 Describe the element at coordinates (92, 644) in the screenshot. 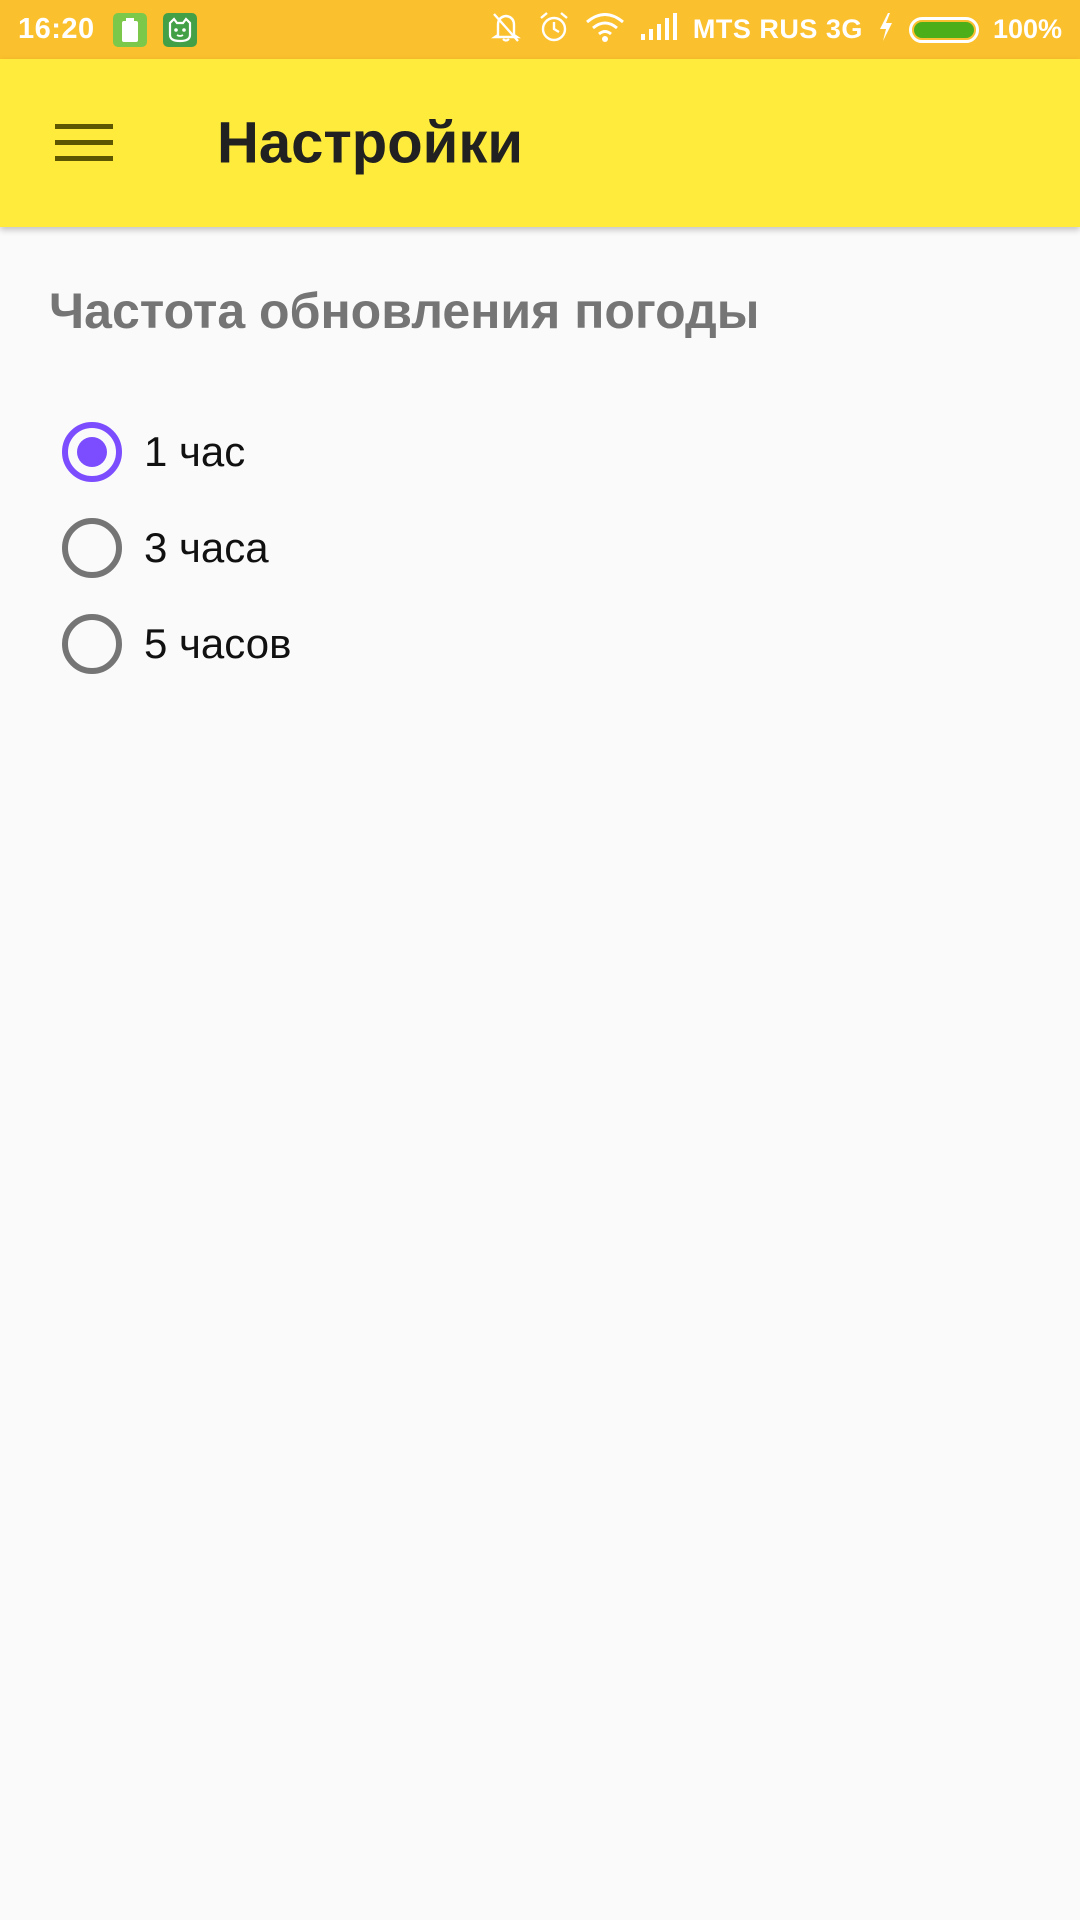

I see `radio-button-5-hours` at that location.